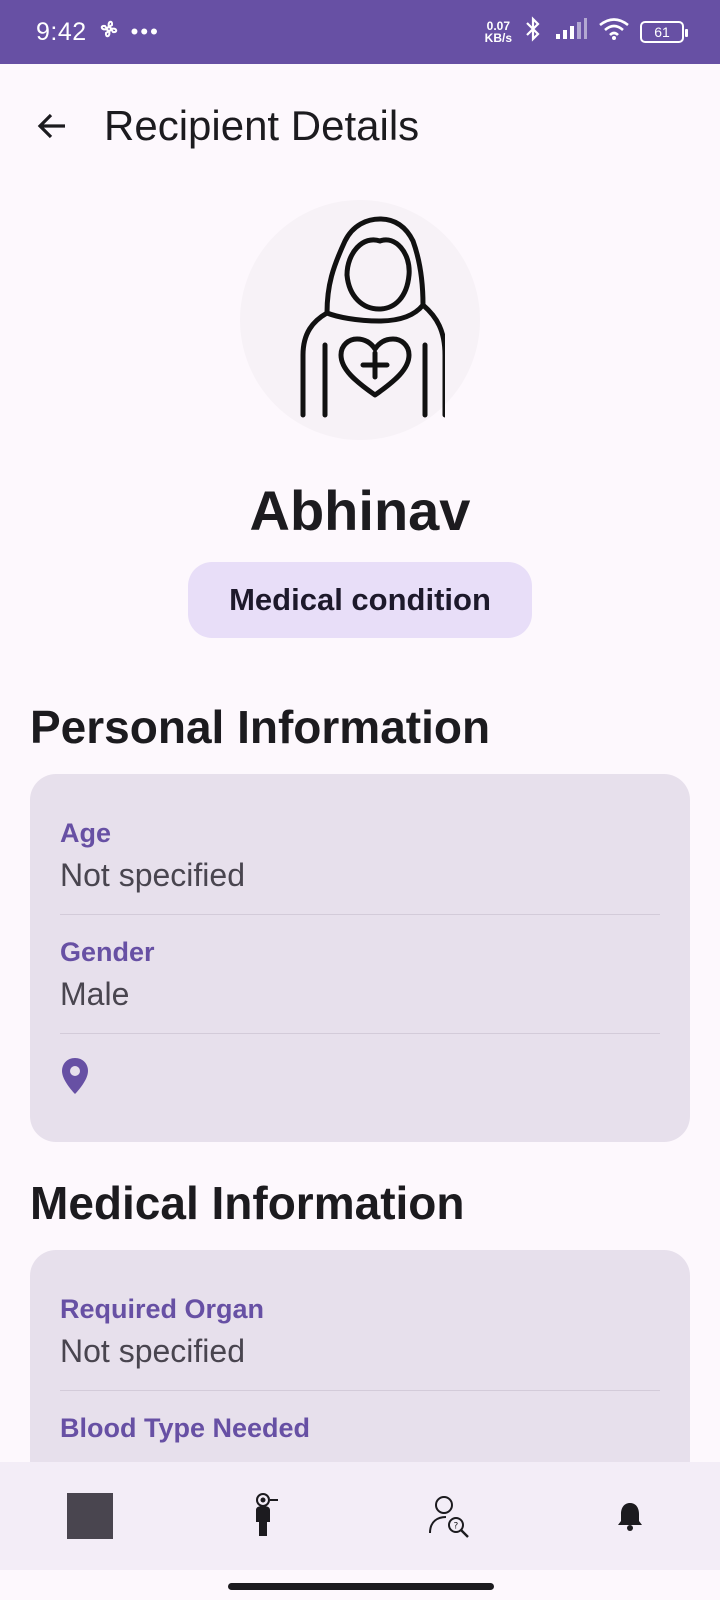 The height and width of the screenshot is (1600, 720). What do you see at coordinates (360, 1516) in the screenshot?
I see `bottom-navigation: ?` at bounding box center [360, 1516].